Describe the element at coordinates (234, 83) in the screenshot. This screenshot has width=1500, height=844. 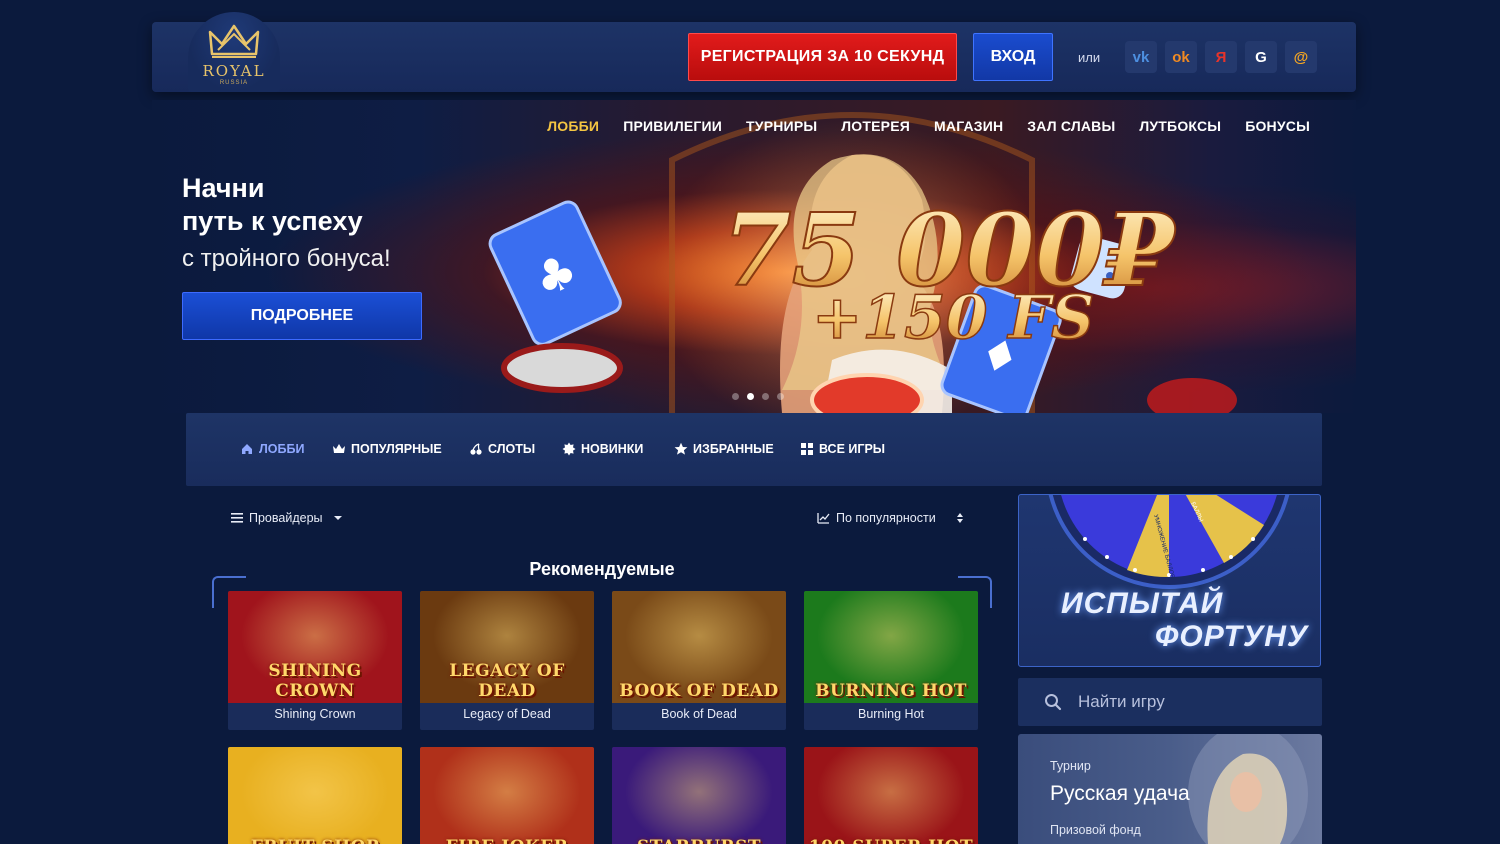
I see `logo-subtext: RUSSIA` at that location.